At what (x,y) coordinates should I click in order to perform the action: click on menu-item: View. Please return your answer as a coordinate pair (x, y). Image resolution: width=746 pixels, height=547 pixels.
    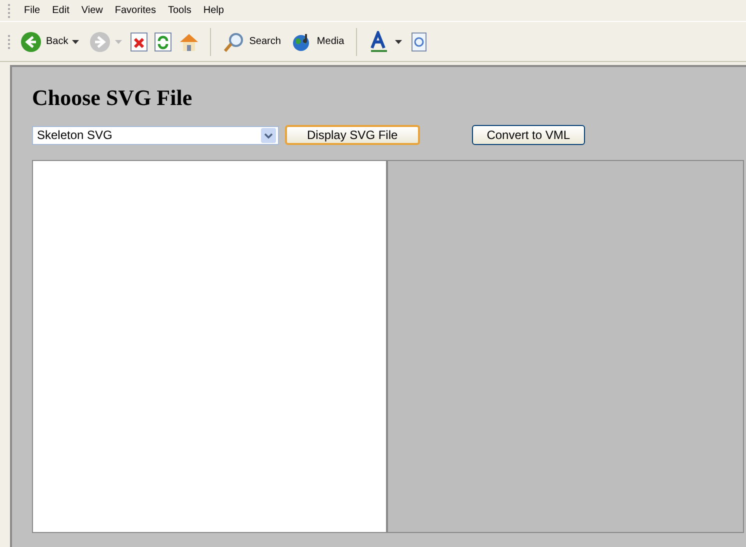
    Looking at the image, I should click on (92, 10).